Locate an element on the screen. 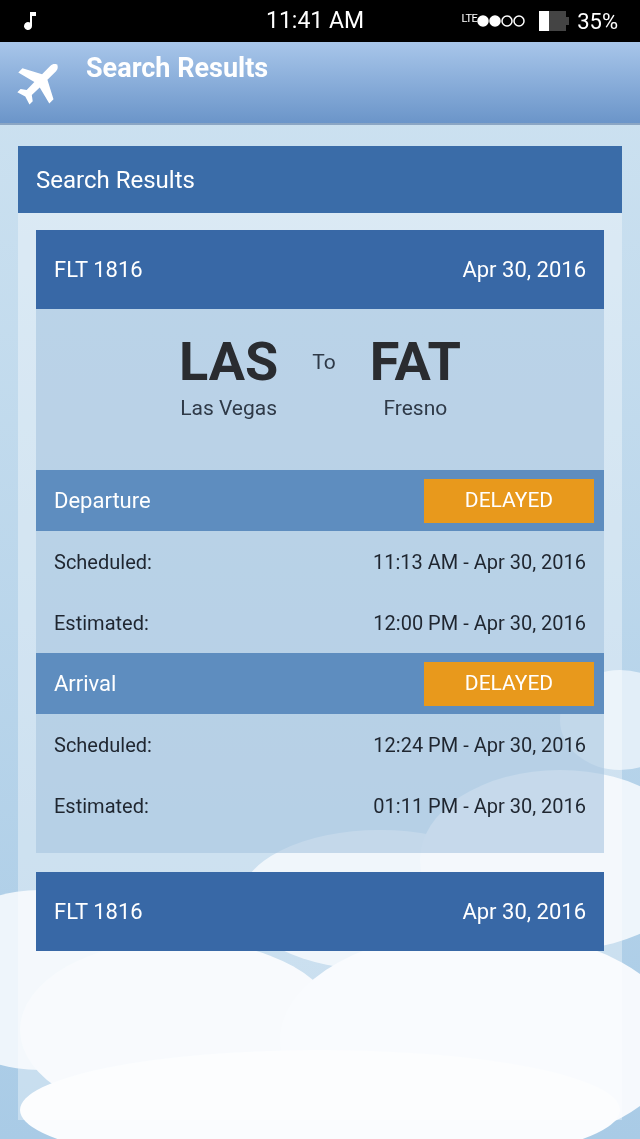  airport-code: LAS is located at coordinates (229, 362).